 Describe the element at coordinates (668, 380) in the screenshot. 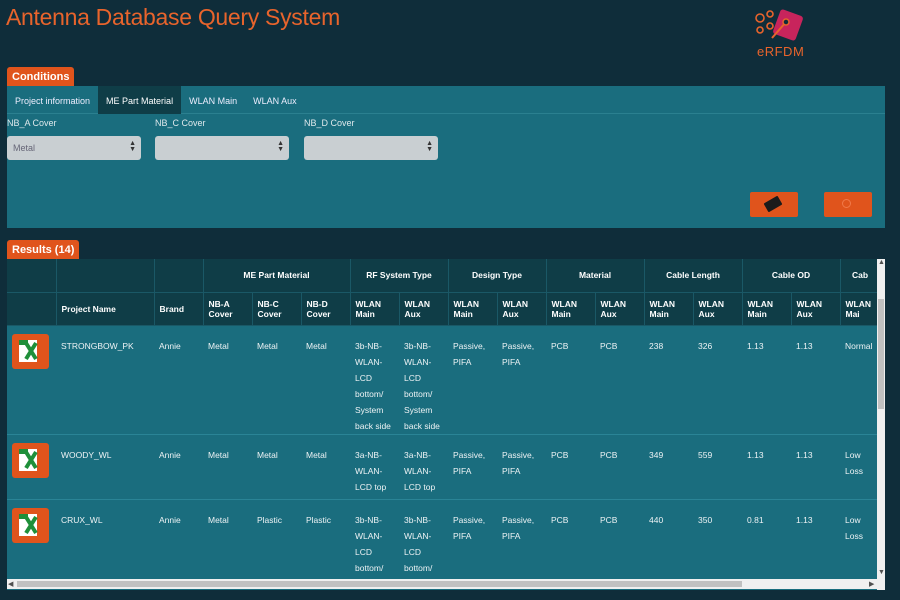

I see `cell: 238` at that location.